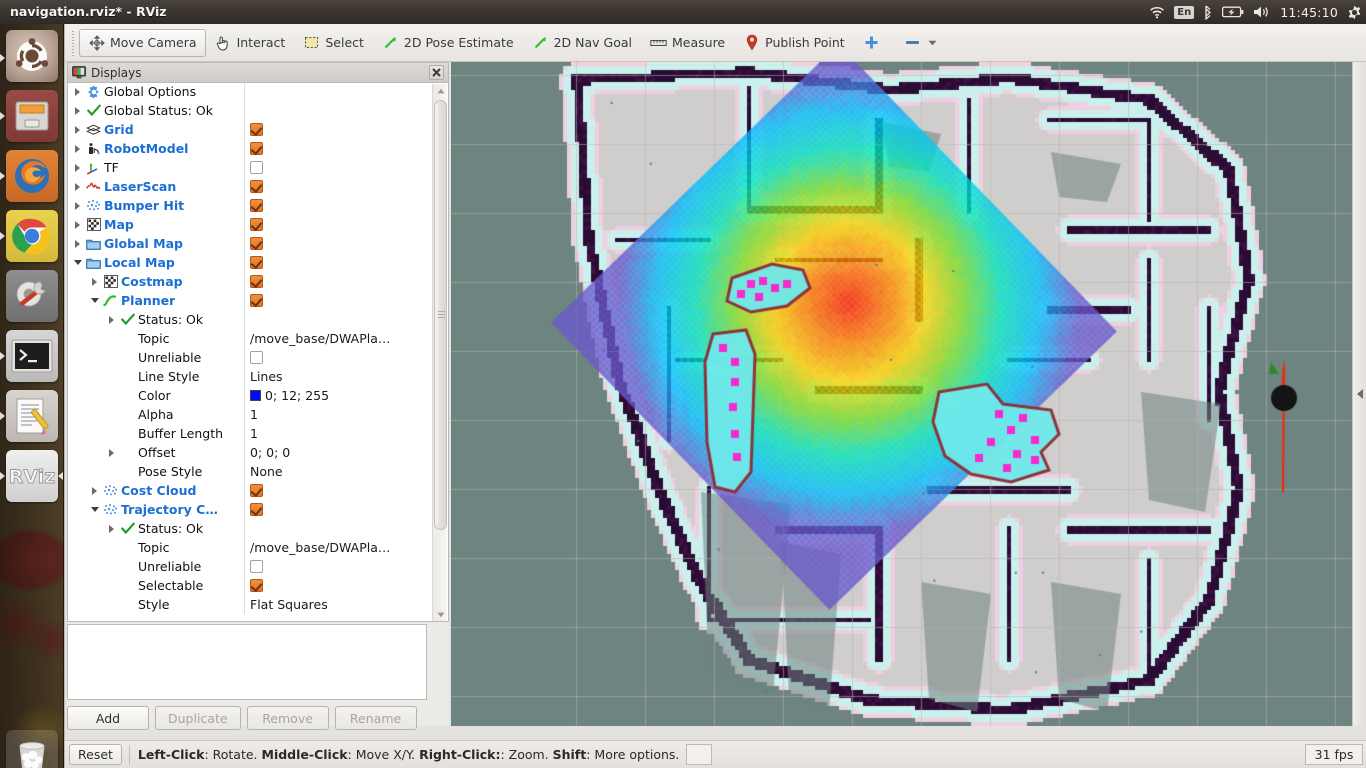 Image resolution: width=1366 pixels, height=768 pixels. I want to click on volume-icon, so click(1262, 12).